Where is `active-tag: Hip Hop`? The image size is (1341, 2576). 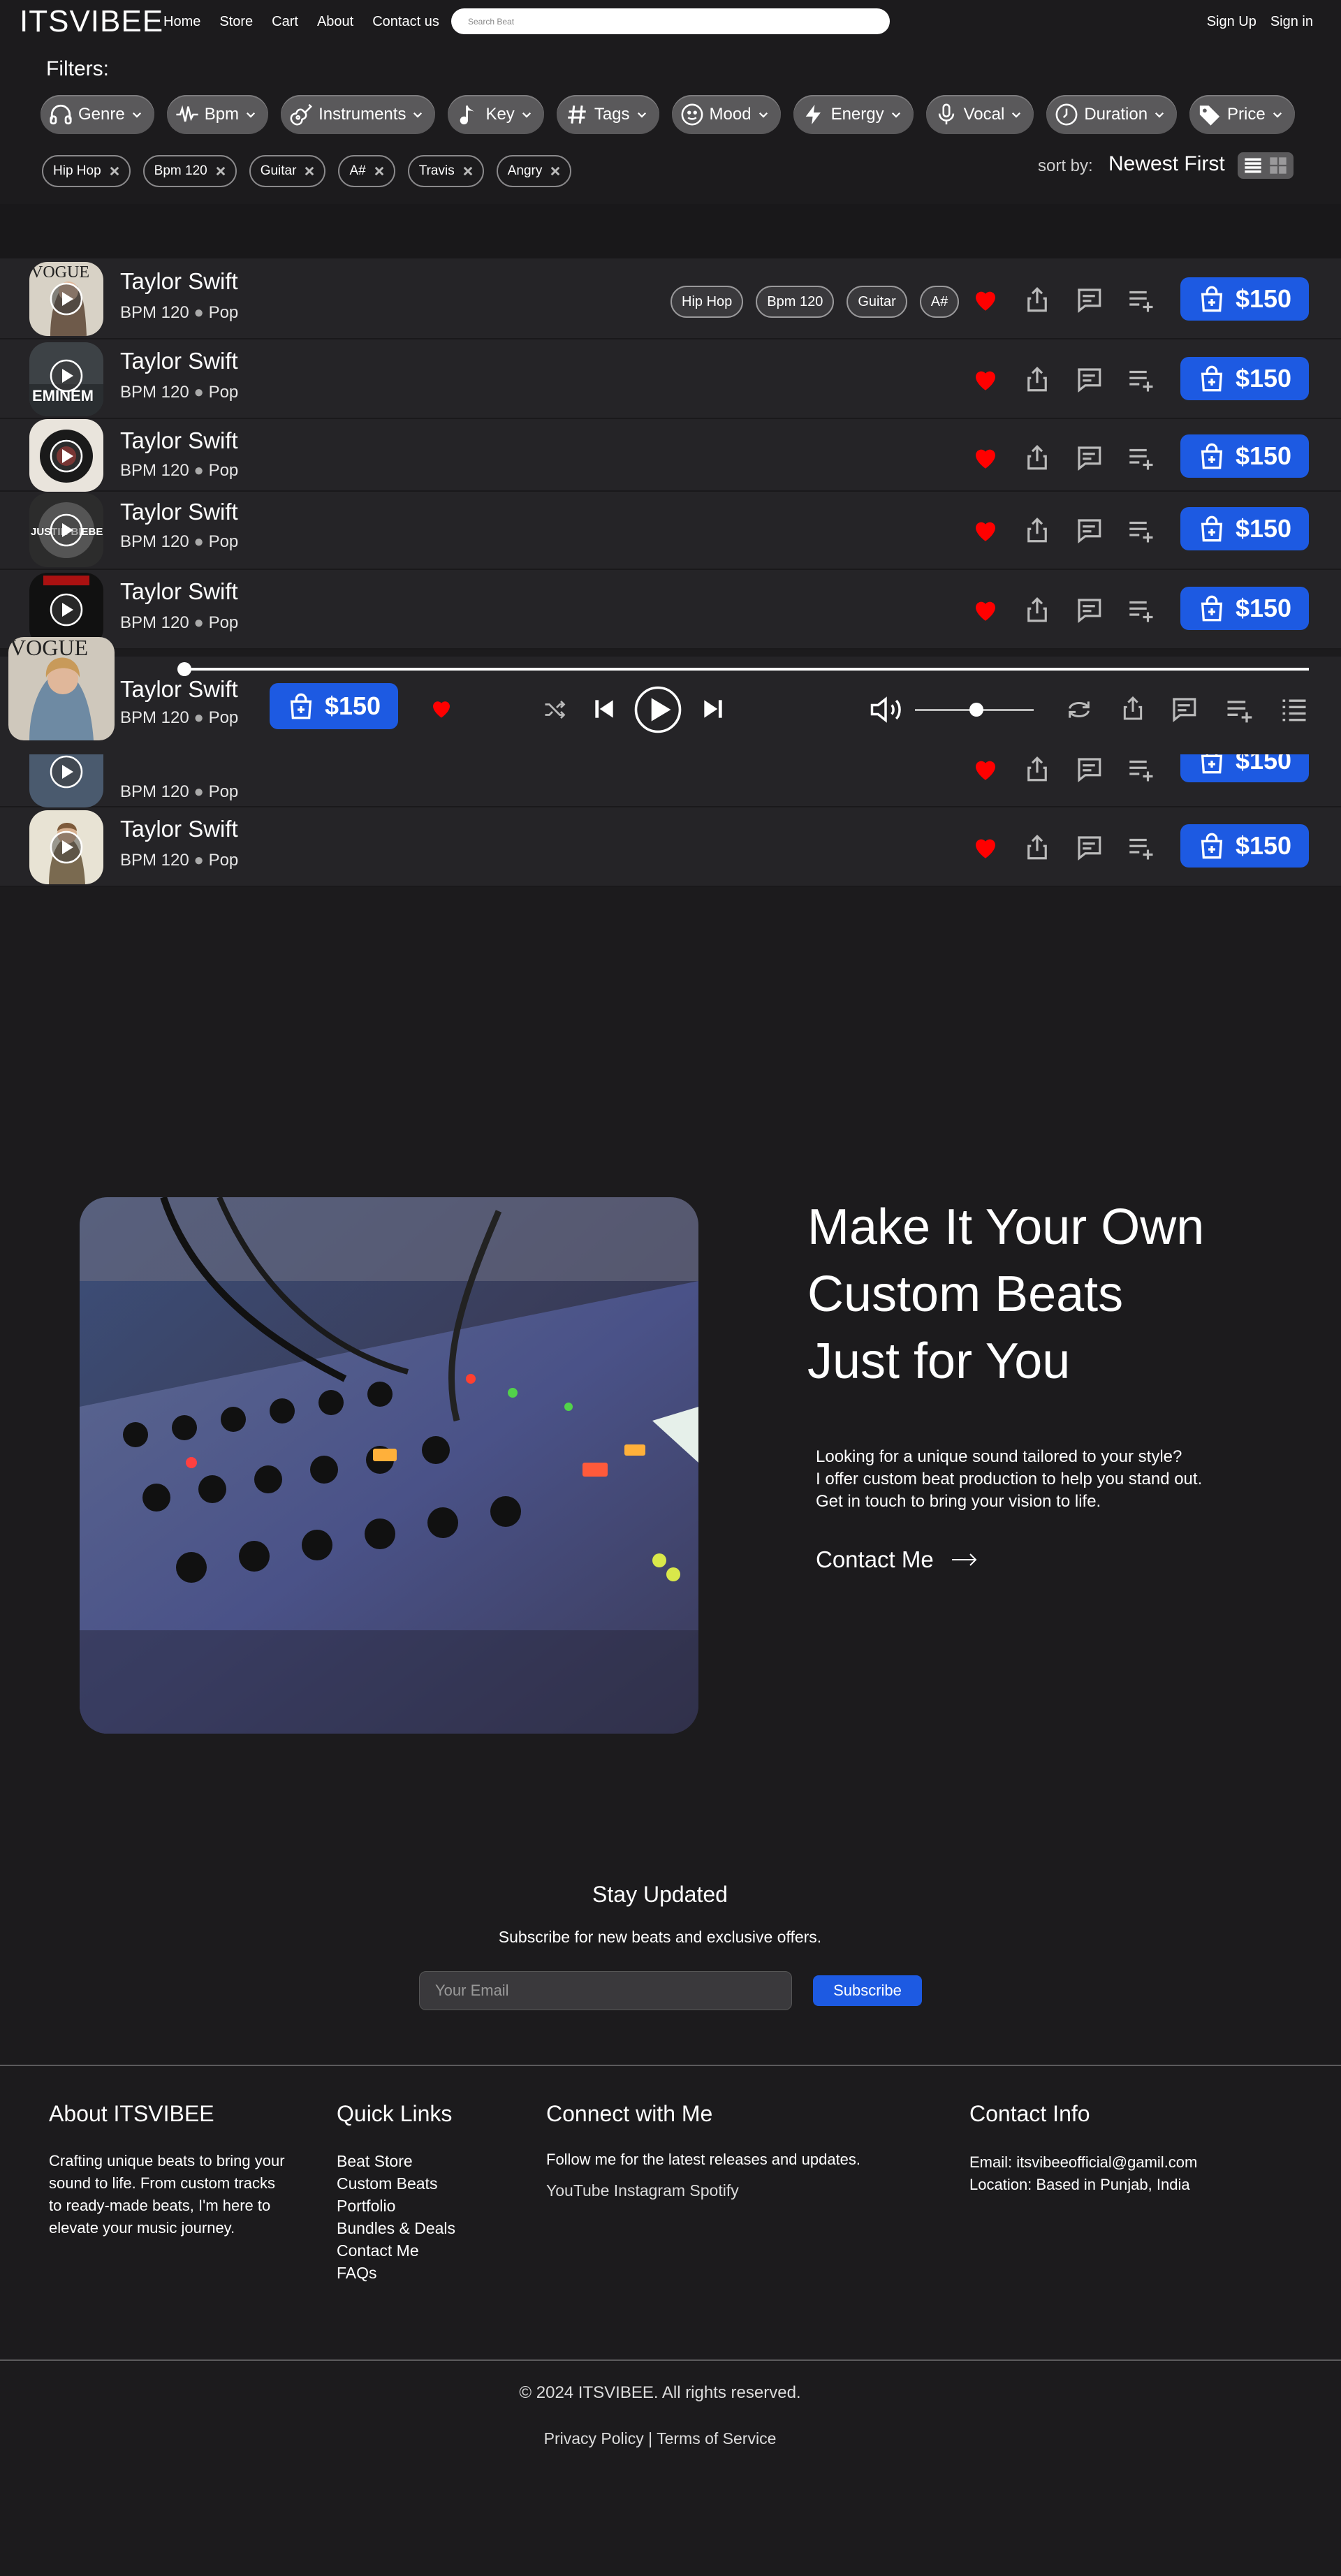
active-tag: Hip Hop is located at coordinates (87, 171).